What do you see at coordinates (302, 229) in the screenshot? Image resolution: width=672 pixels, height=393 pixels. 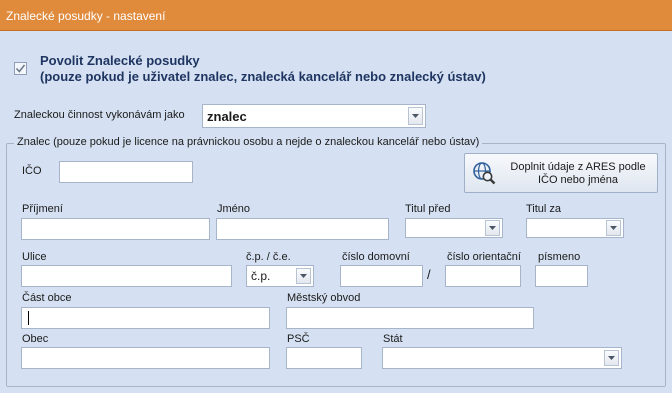 I see `jmeno-input` at bounding box center [302, 229].